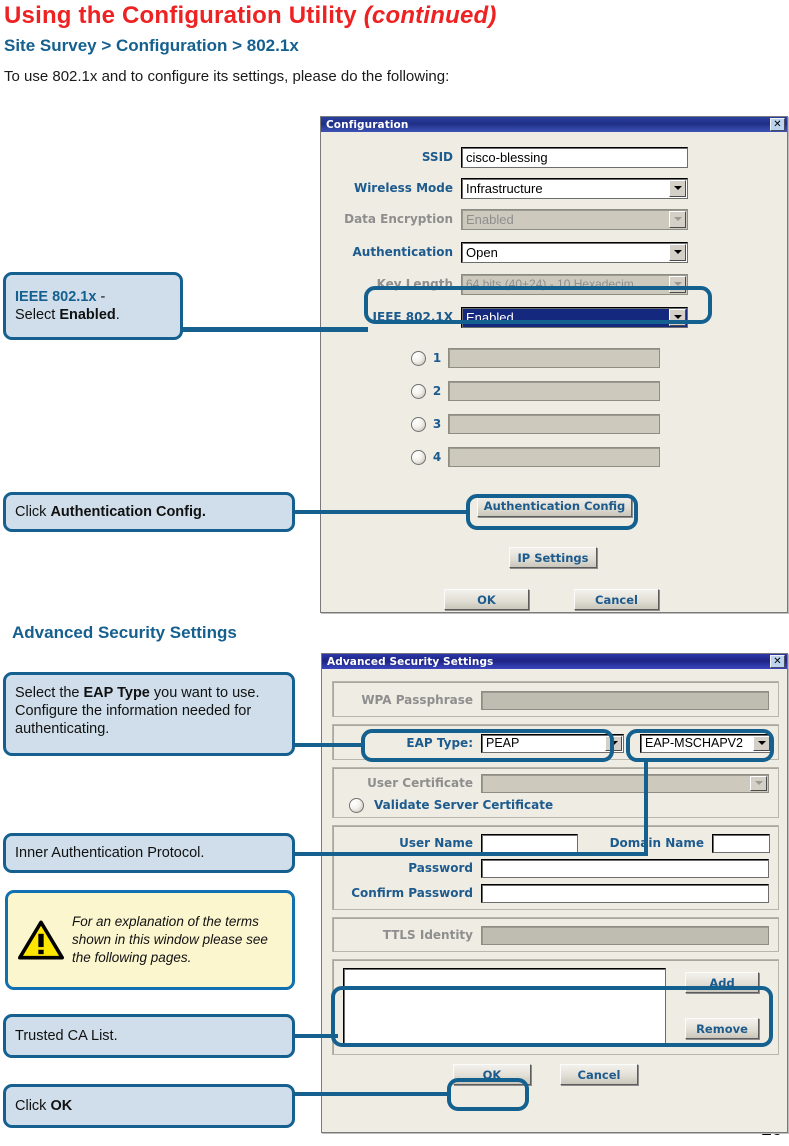  Describe the element at coordinates (110, 852) in the screenshot. I see `callout-inner-auth-text: Inner Authentication Protocol.` at that location.